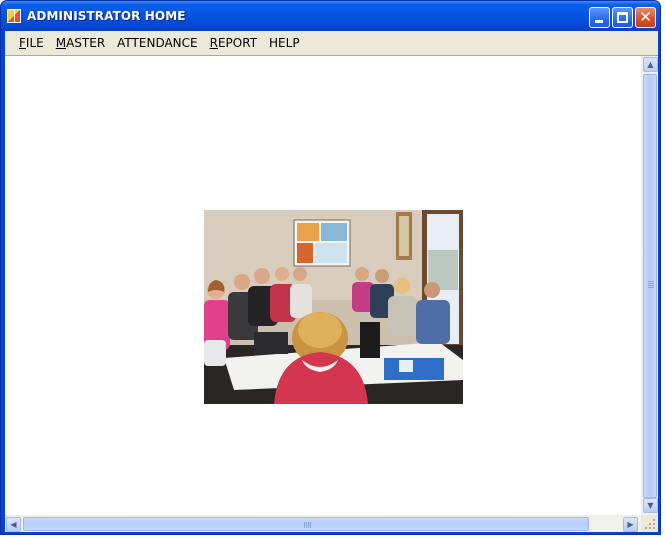 The image size is (665, 537). Describe the element at coordinates (599, 17) in the screenshot. I see `minimize-button` at that location.